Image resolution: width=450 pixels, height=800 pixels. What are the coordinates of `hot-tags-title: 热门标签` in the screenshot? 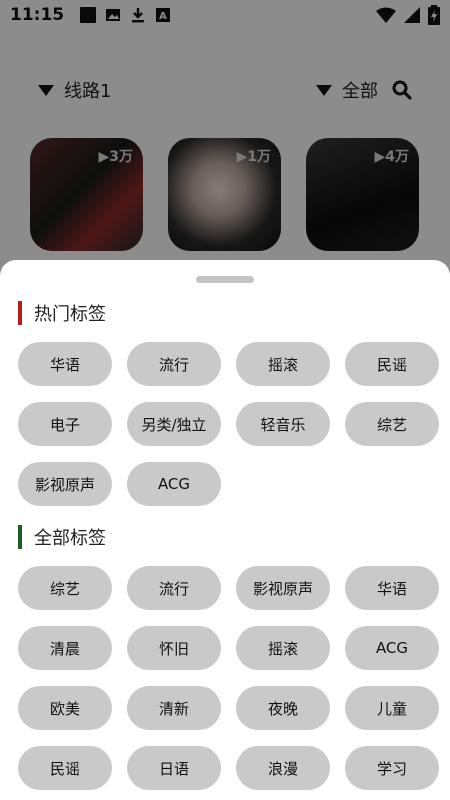 It's located at (70, 314).